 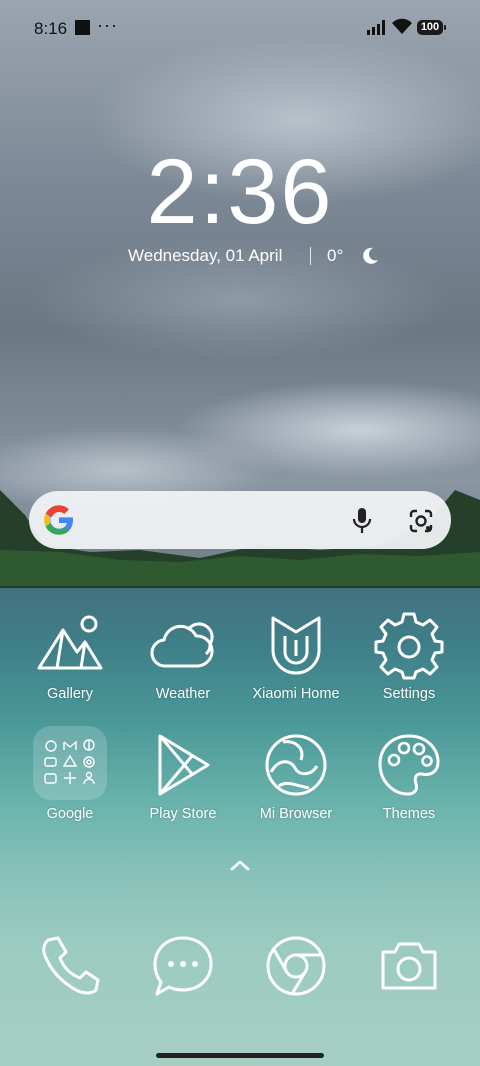 What do you see at coordinates (430, 27) in the screenshot?
I see `battery-icon: 100` at bounding box center [430, 27].